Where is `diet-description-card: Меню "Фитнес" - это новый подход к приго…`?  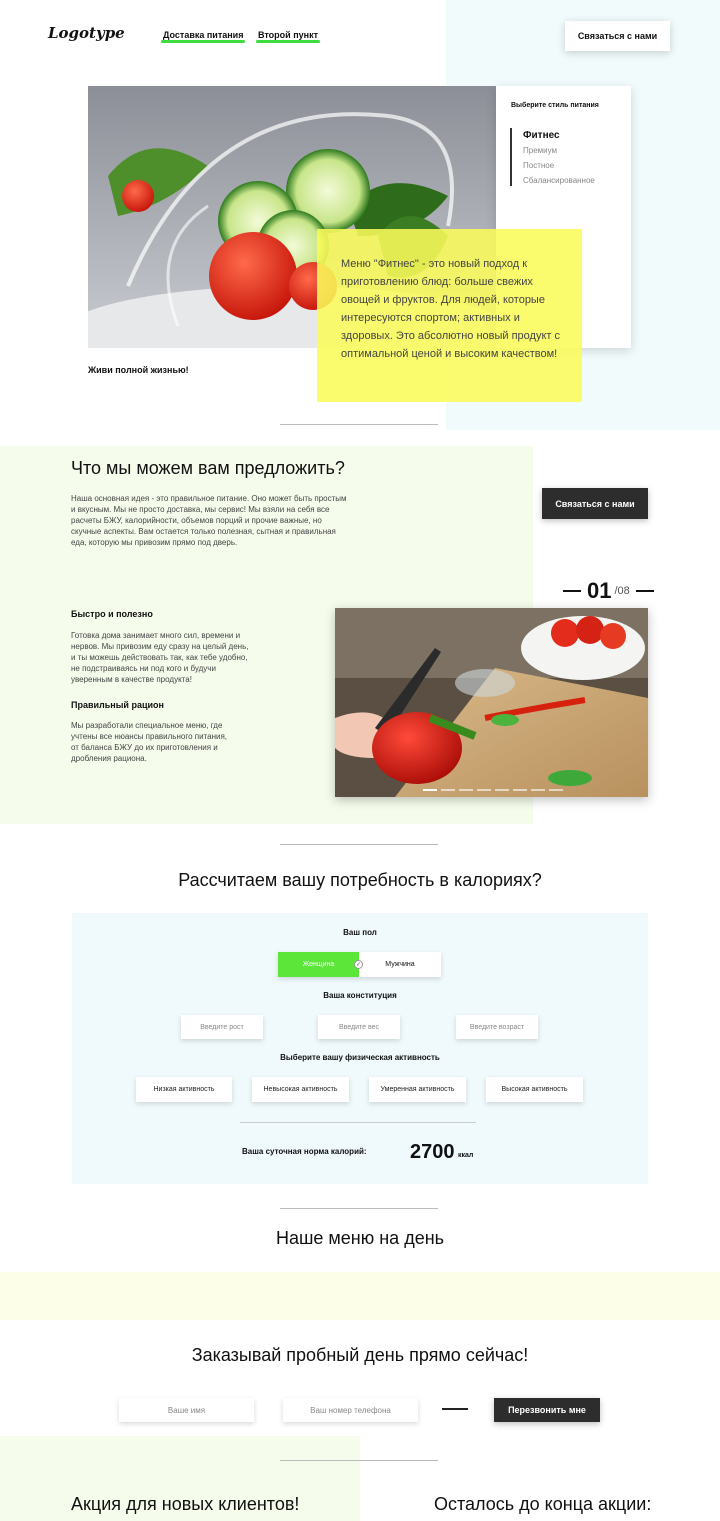 diet-description-card: Меню "Фитнес" - это новый подход к приго… is located at coordinates (449, 315).